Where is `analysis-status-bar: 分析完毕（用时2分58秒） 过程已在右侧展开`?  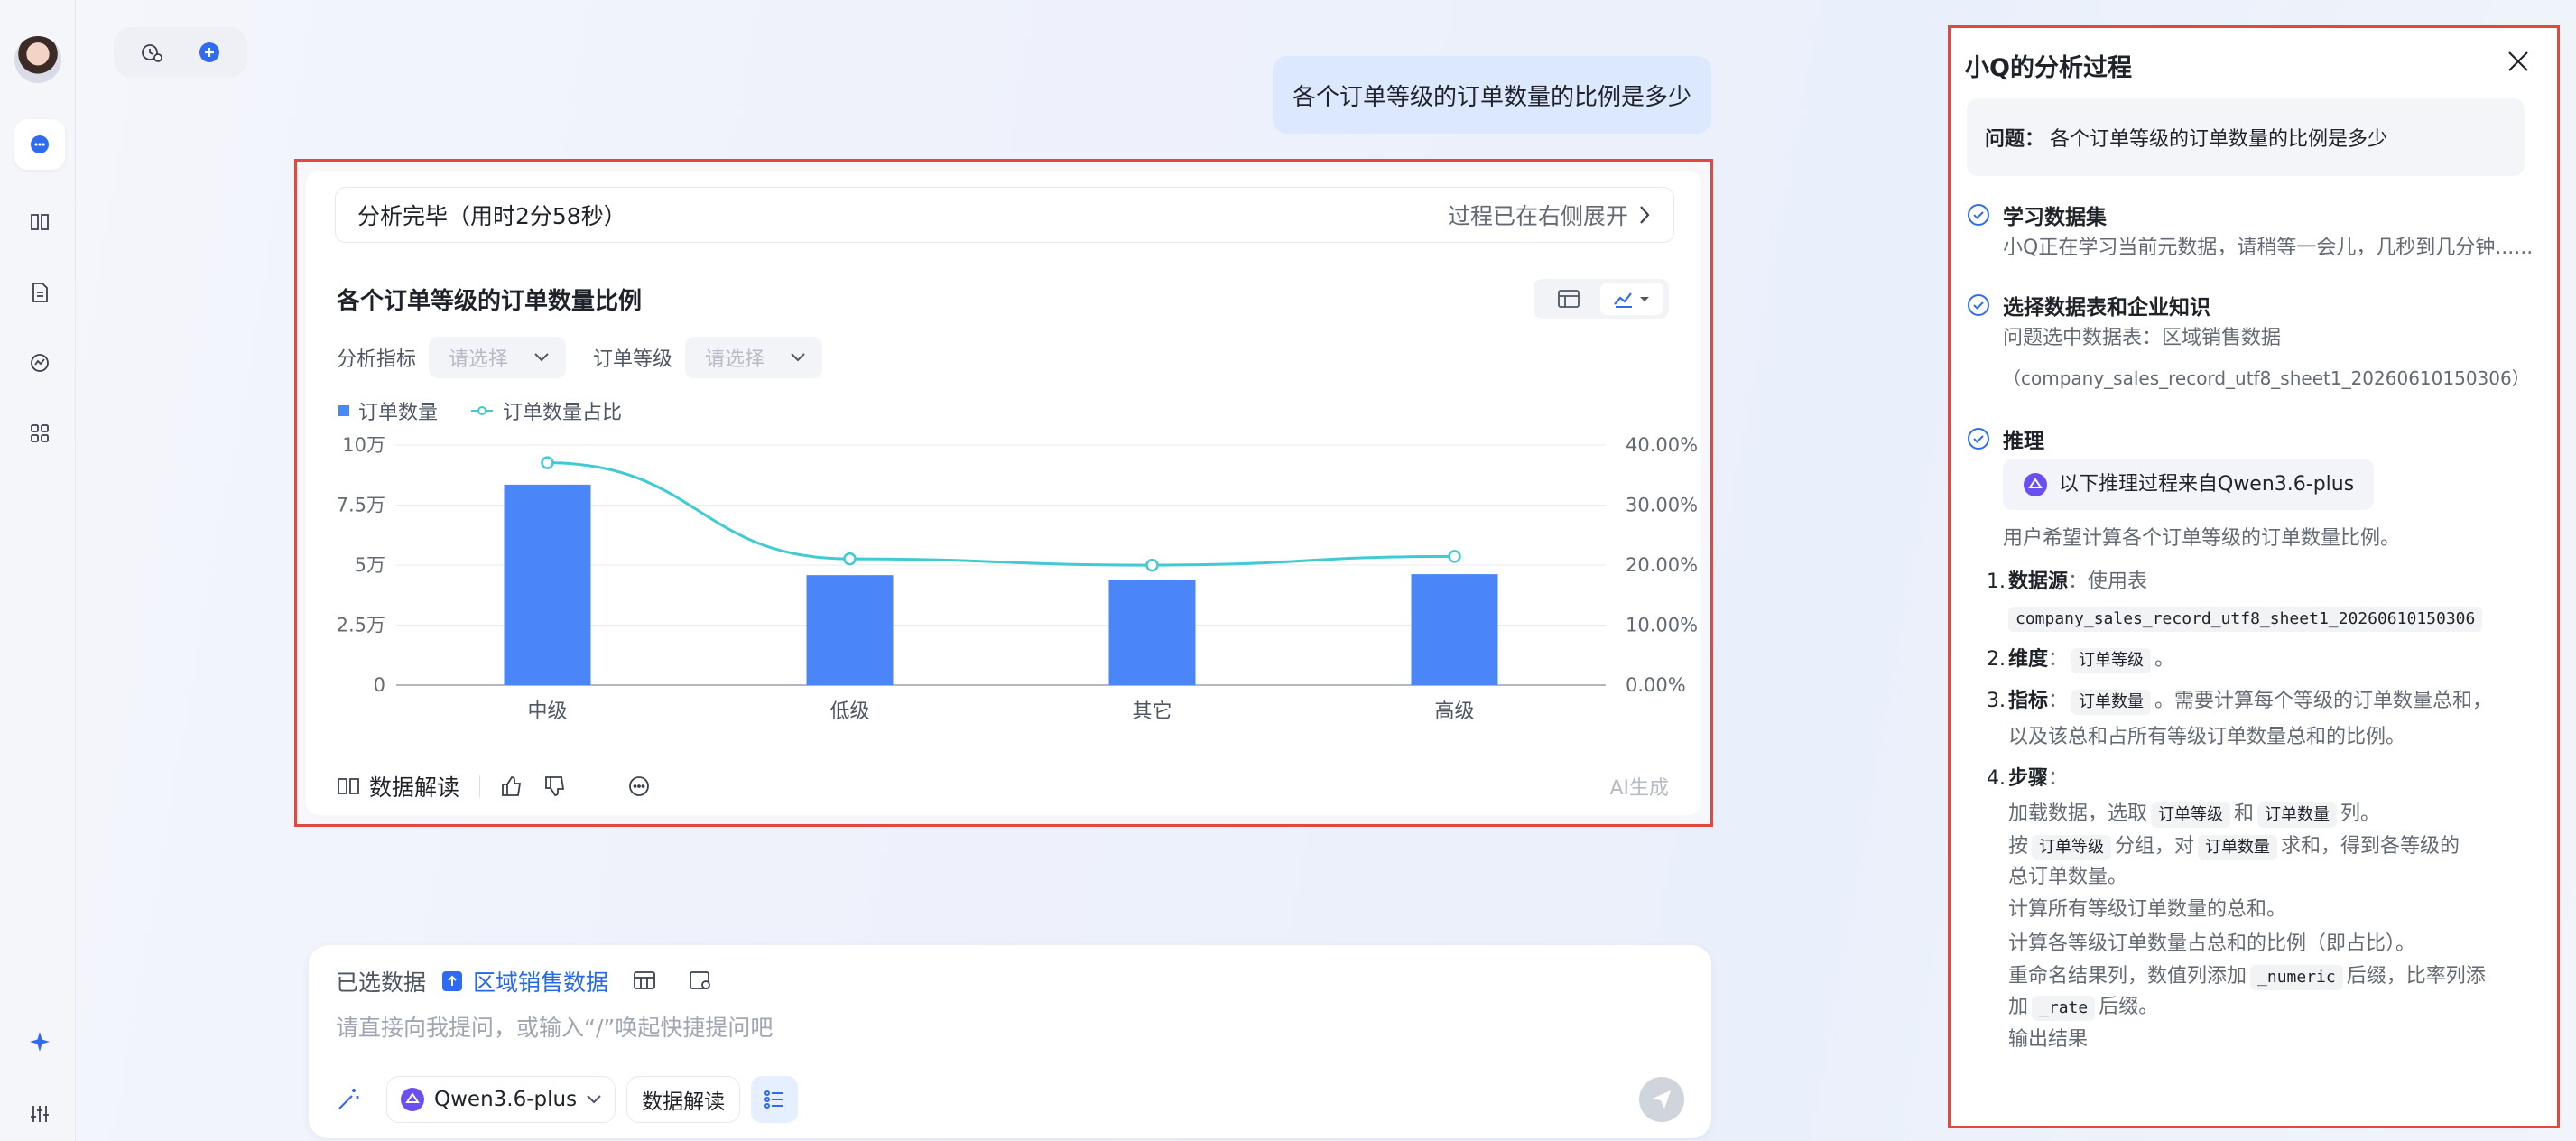
analysis-status-bar: 分析完毕（用时2分58秒） 过程已在右侧展开 is located at coordinates (1005, 215).